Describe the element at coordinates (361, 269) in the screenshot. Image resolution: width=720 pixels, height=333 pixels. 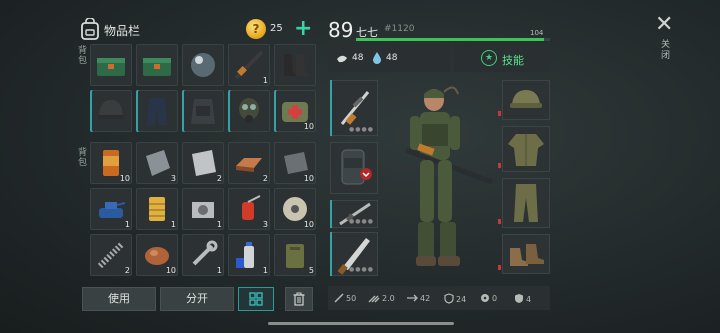
I see `durability-dots: ●●●●` at that location.